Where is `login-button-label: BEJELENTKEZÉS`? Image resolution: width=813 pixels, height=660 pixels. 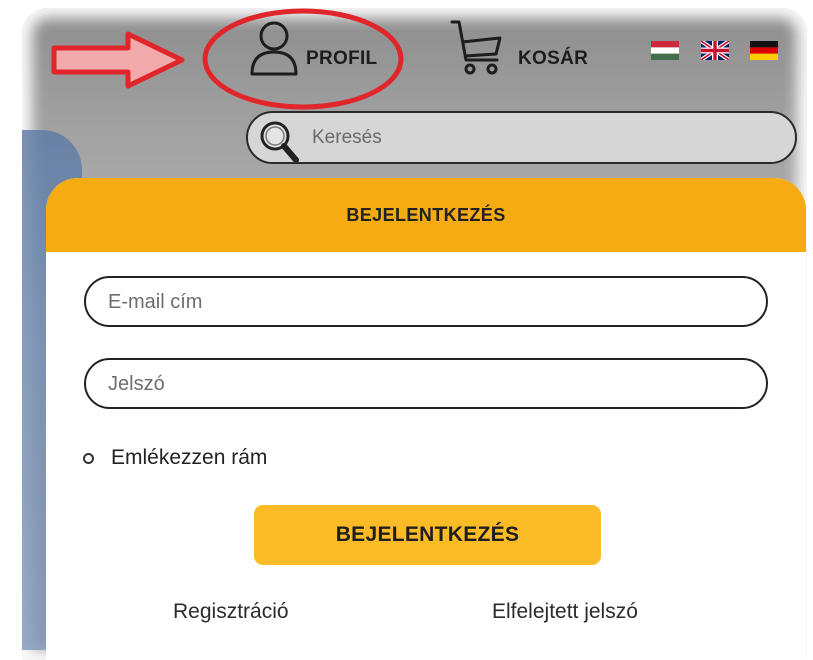
login-button-label: BEJELENTKEZÉS is located at coordinates (427, 534).